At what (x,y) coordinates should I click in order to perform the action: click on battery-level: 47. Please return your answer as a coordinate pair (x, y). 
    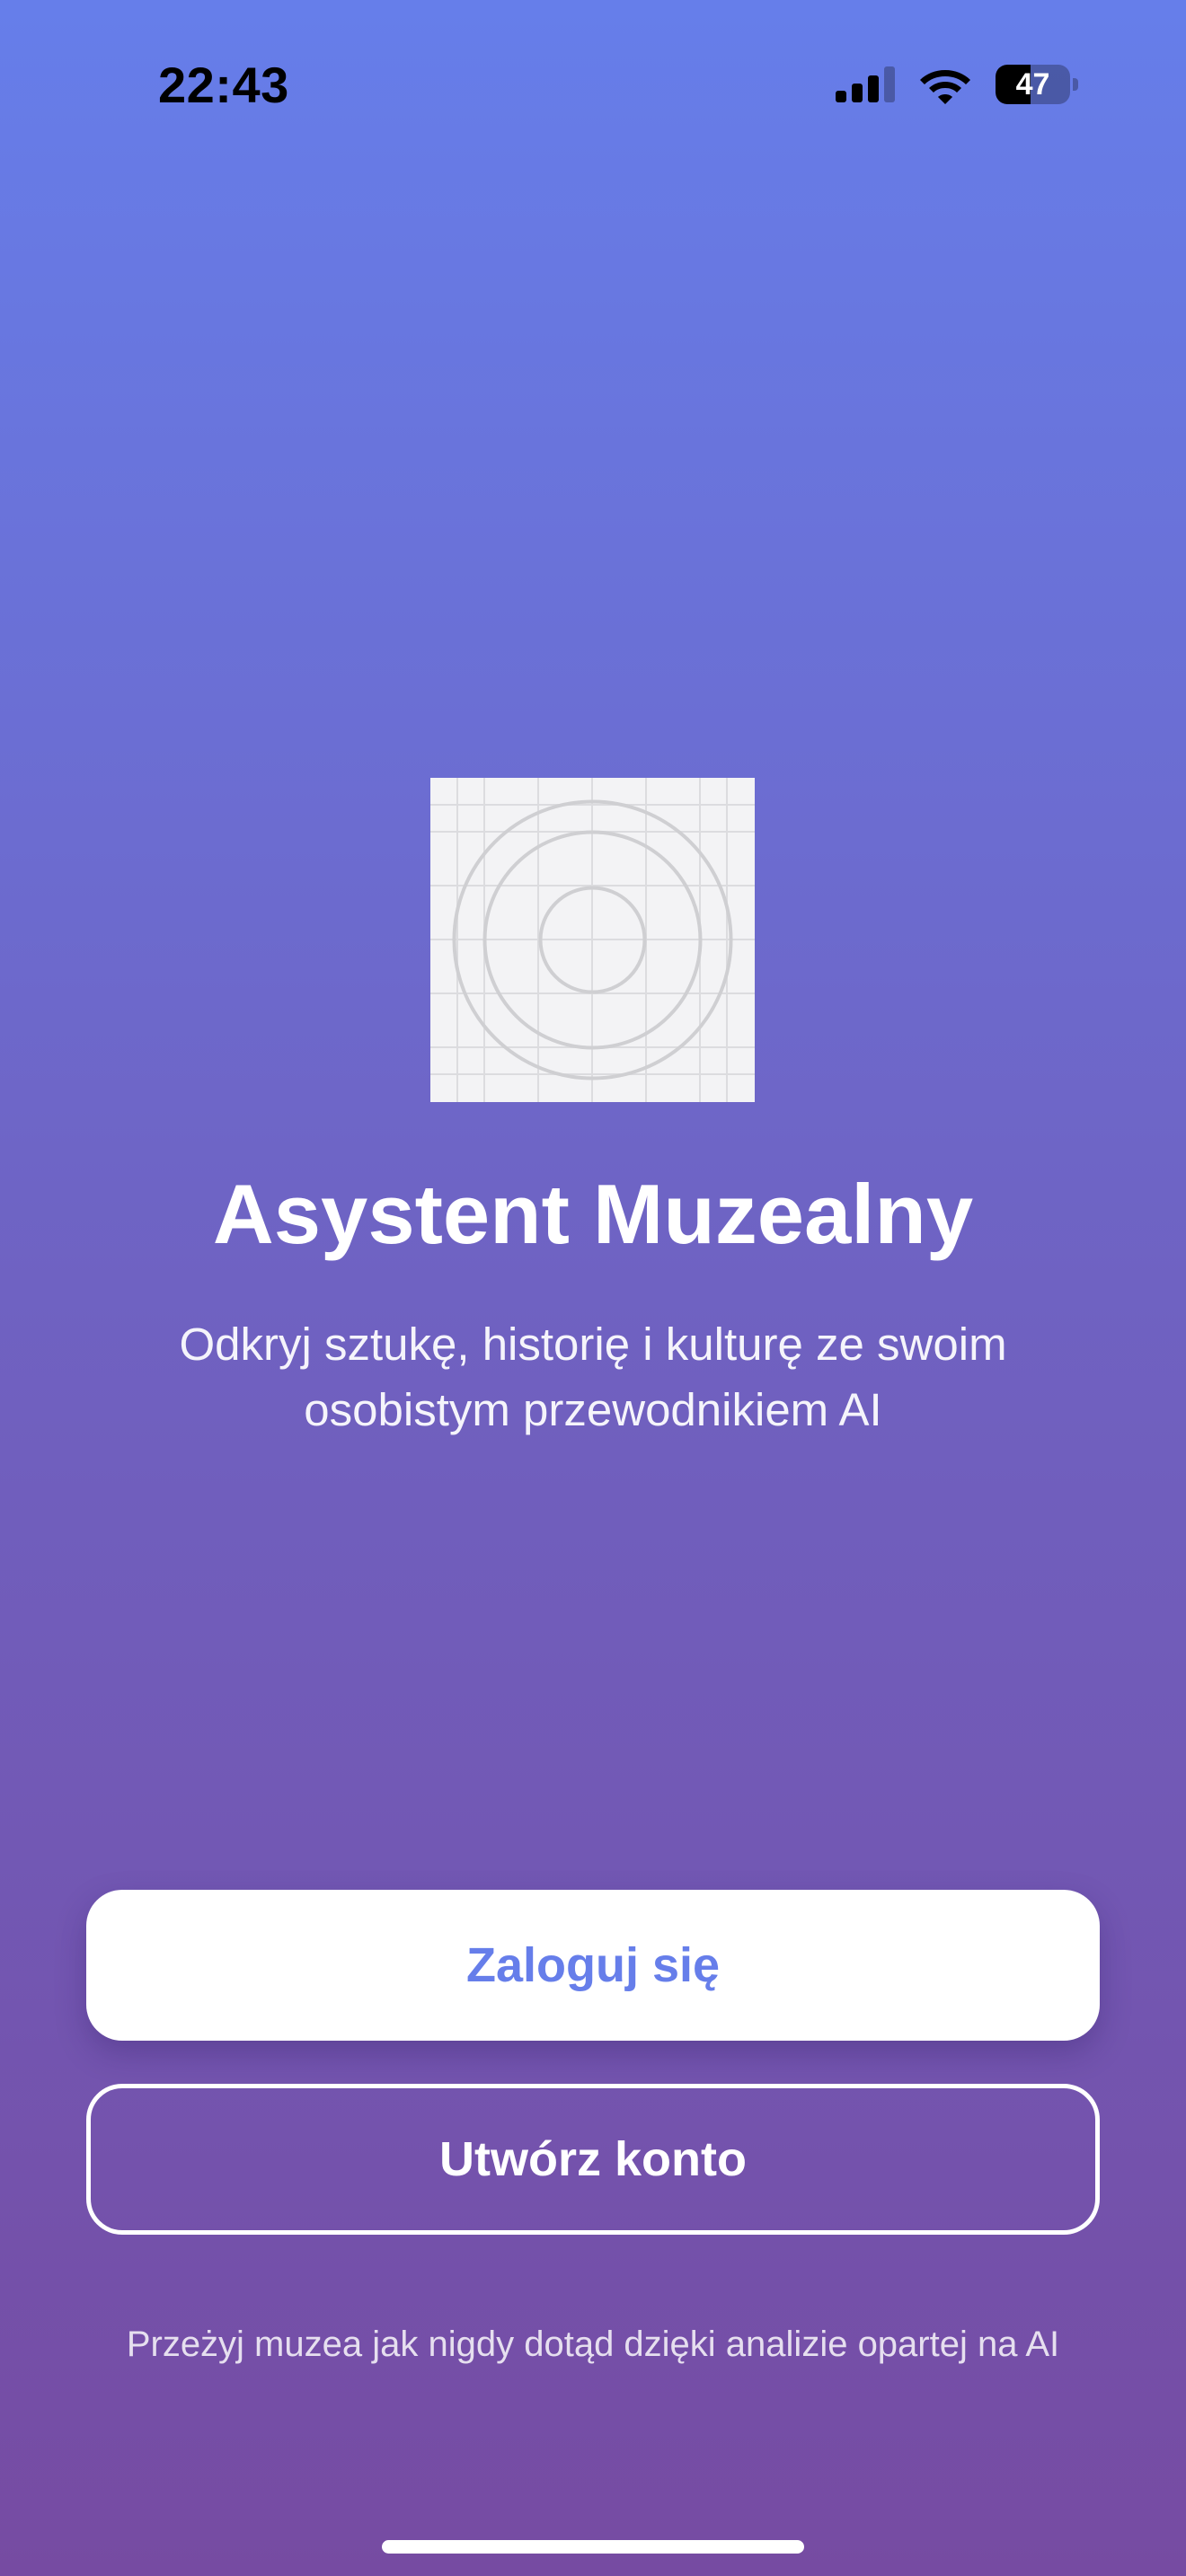
    Looking at the image, I should click on (1032, 83).